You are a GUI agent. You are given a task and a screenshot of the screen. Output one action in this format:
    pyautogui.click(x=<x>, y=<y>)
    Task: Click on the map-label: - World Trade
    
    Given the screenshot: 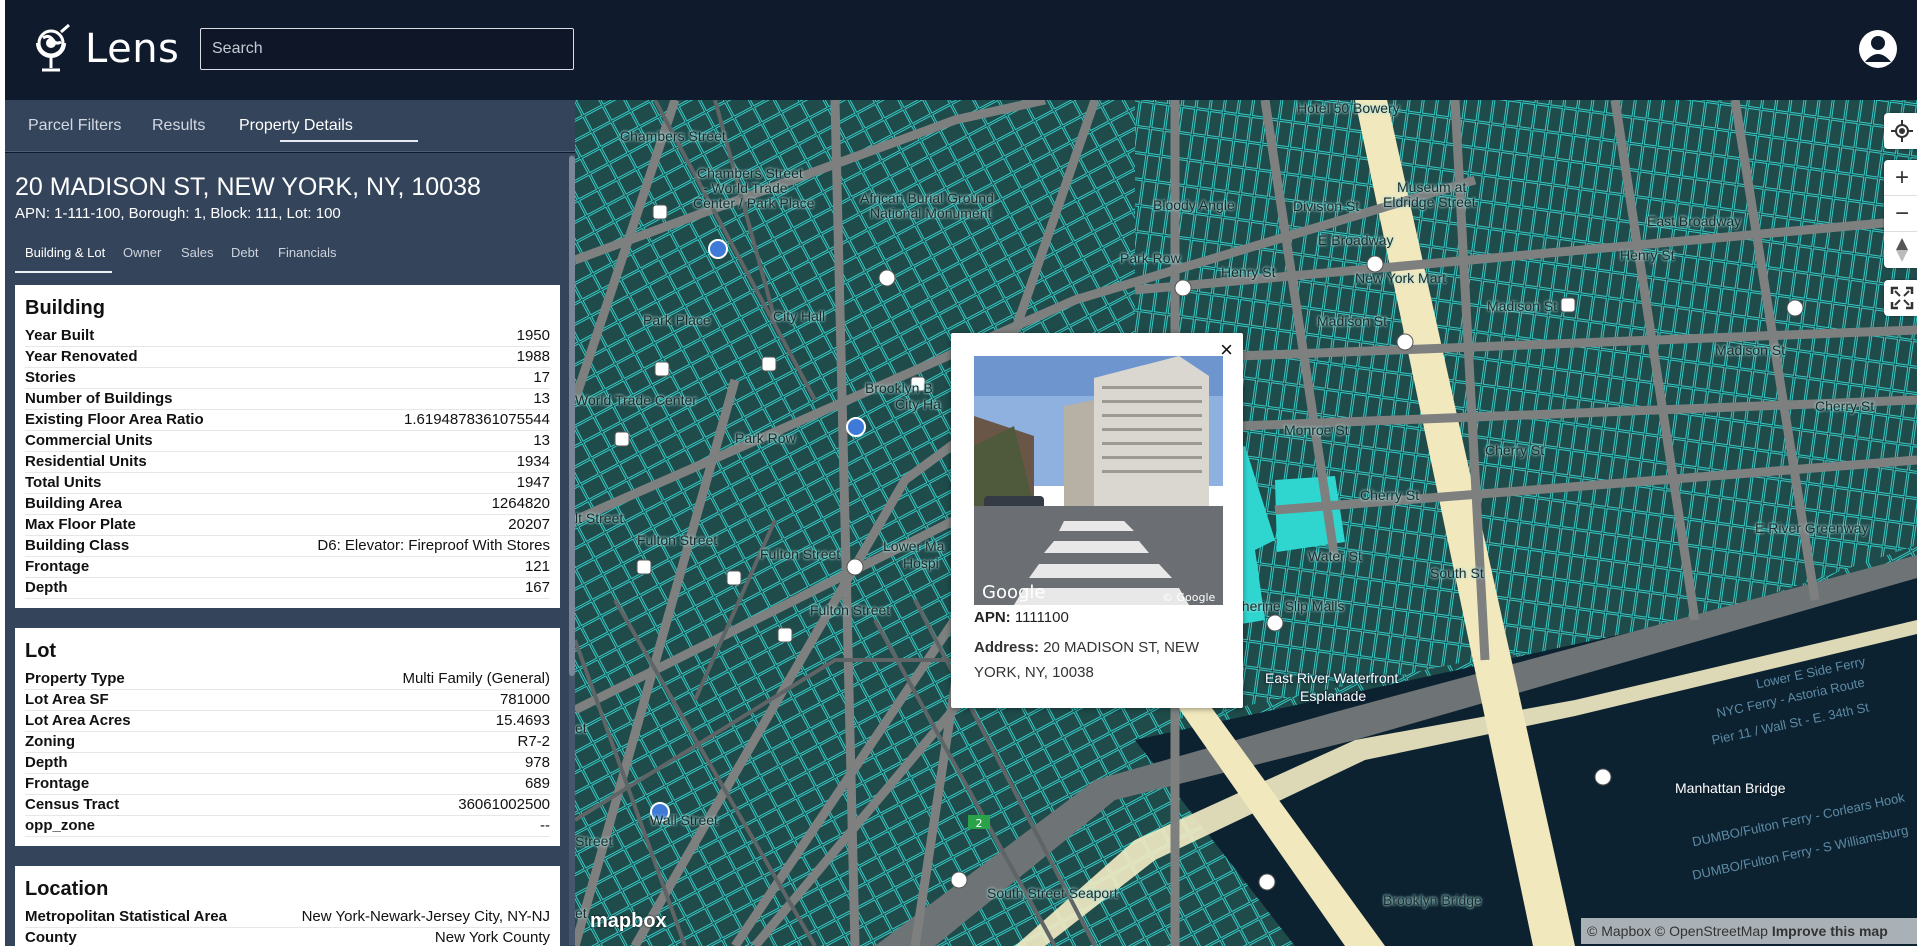 What is the action you would take?
    pyautogui.click(x=745, y=188)
    